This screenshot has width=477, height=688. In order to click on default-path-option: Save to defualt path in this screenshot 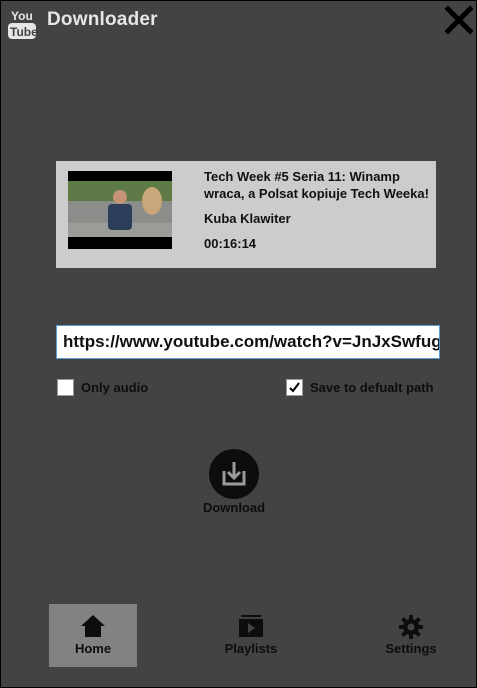, I will do `click(360, 387)`.